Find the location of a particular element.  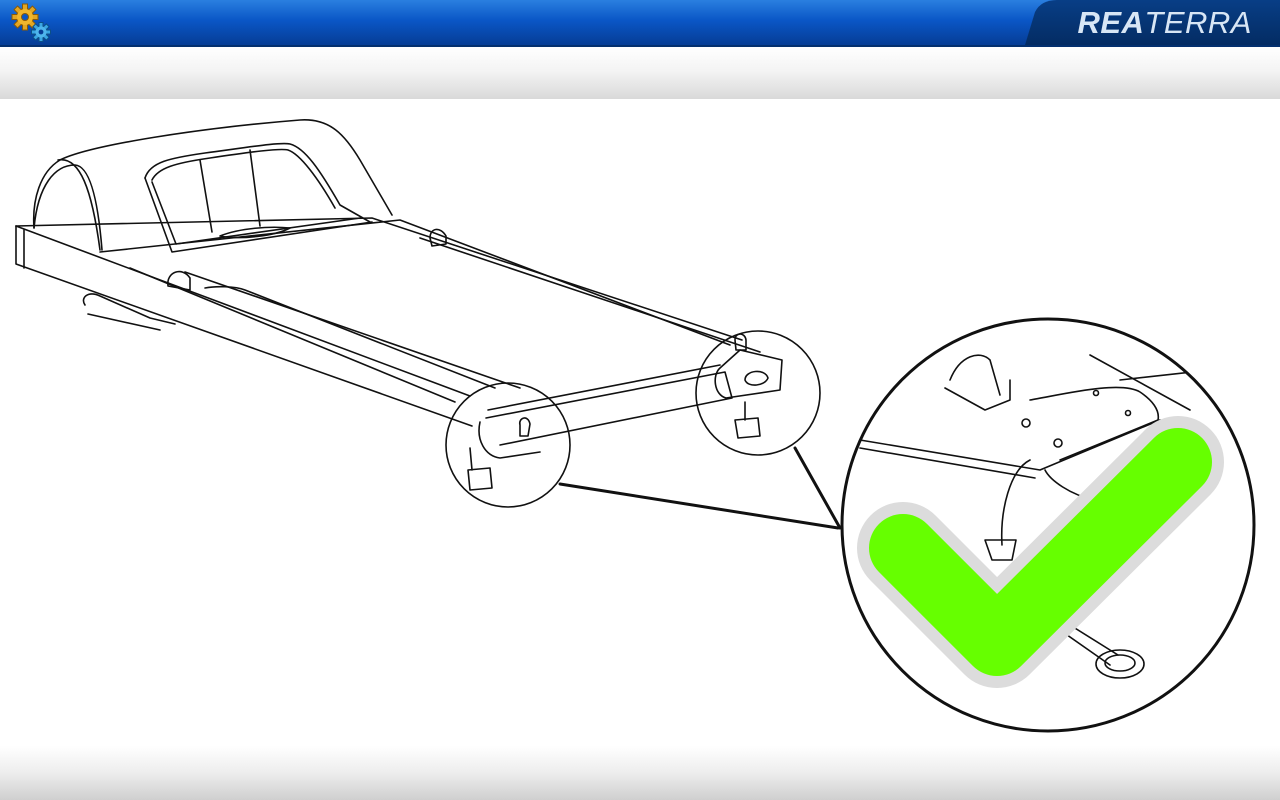

top-bar: REATERRA is located at coordinates (640, 23).